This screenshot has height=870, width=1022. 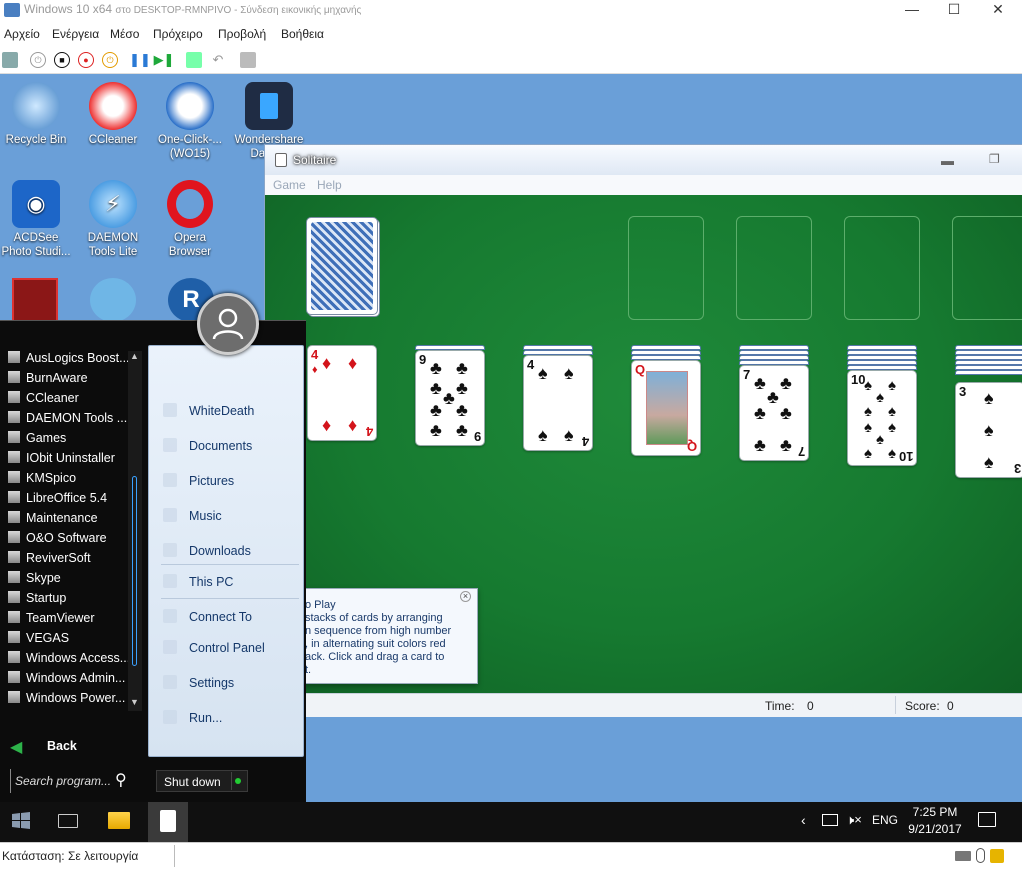 What do you see at coordinates (110, 60) in the screenshot?
I see `save-state-icon: ⏻` at bounding box center [110, 60].